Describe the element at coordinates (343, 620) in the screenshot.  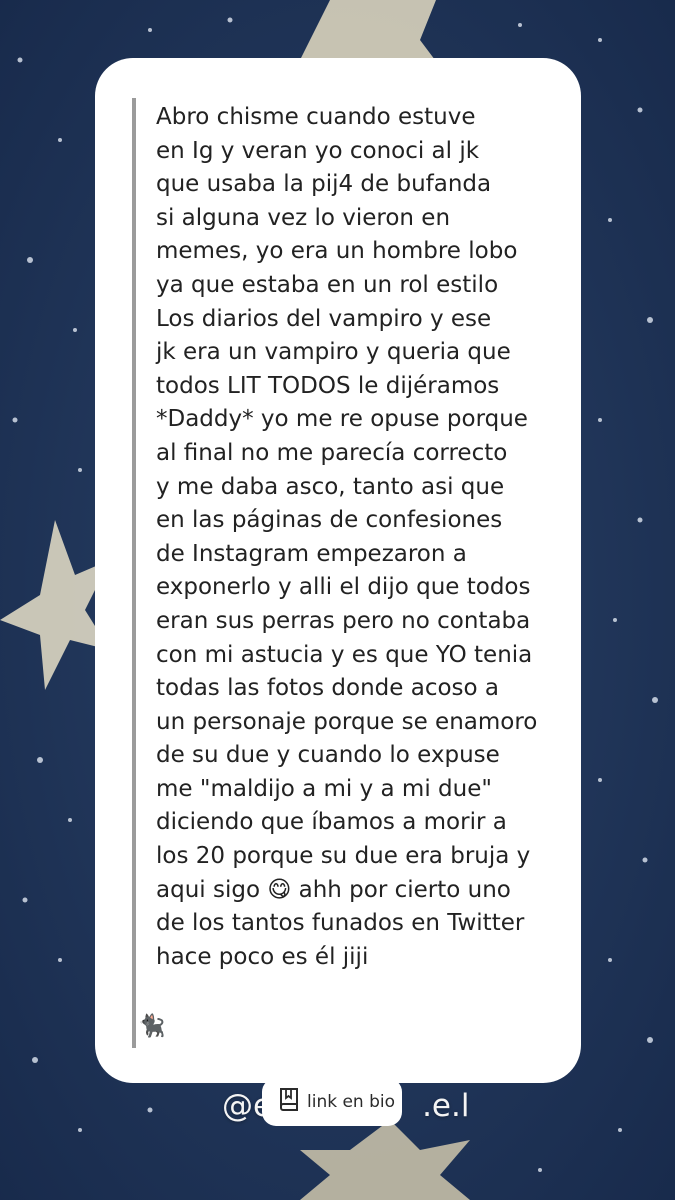
I see `message-line: eran sus perras pero no contaba` at that location.